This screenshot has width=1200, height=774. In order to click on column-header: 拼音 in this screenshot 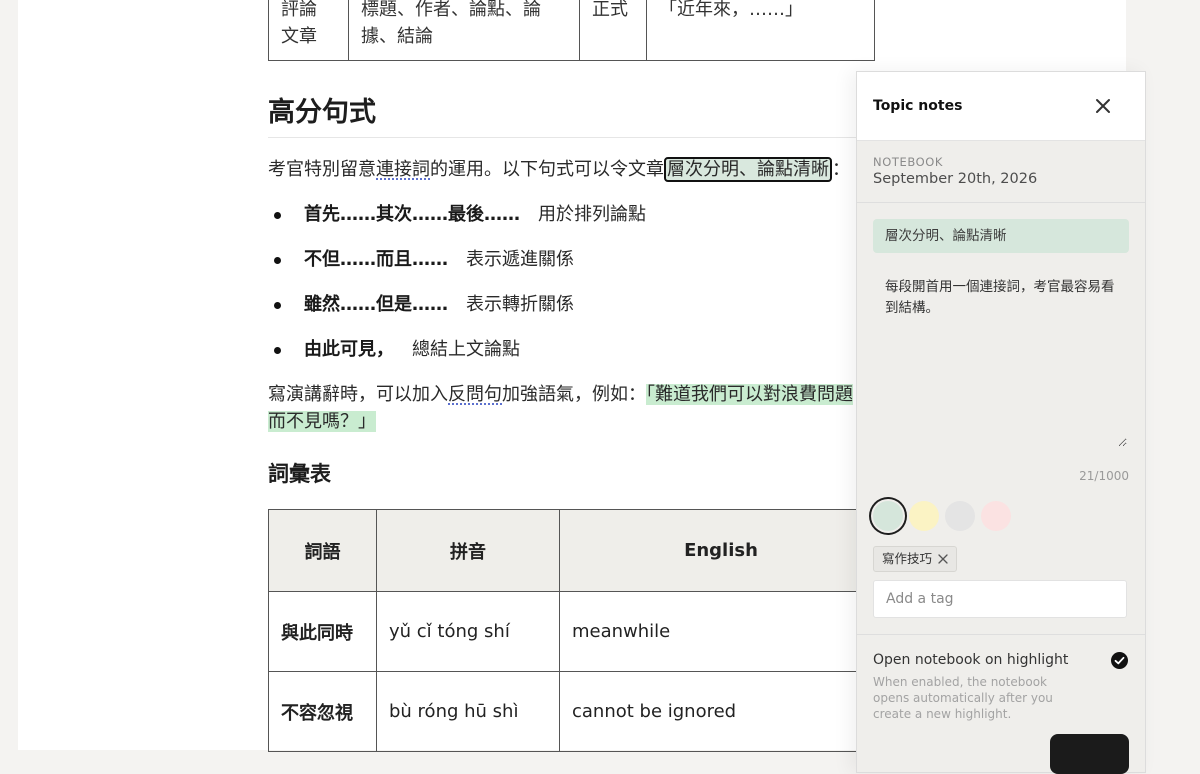, I will do `click(468, 550)`.